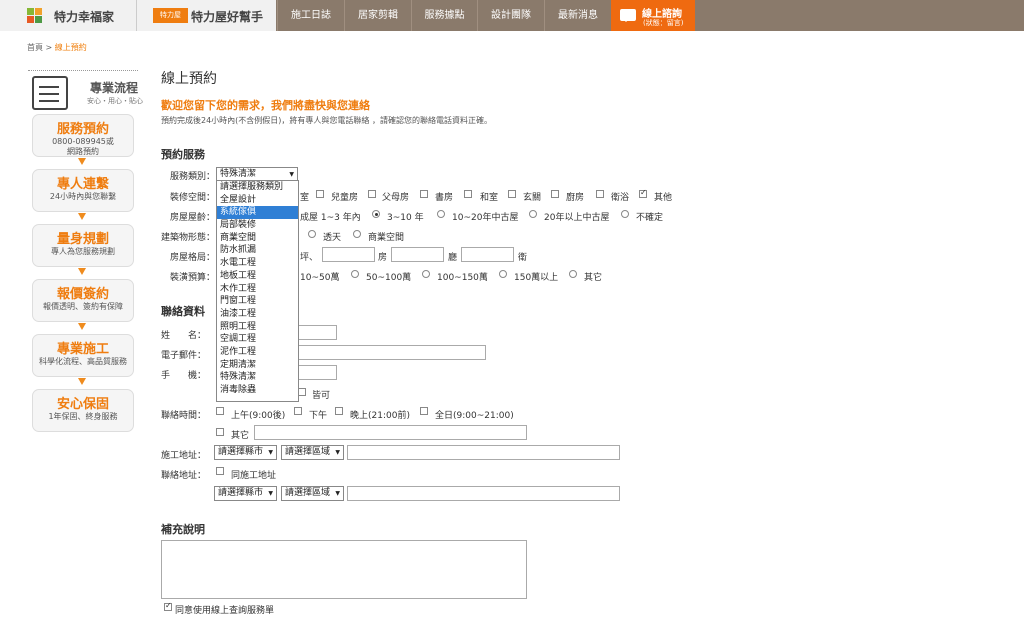  What do you see at coordinates (512, 194) in the screenshot?
I see `space-entrance-checkbox` at bounding box center [512, 194].